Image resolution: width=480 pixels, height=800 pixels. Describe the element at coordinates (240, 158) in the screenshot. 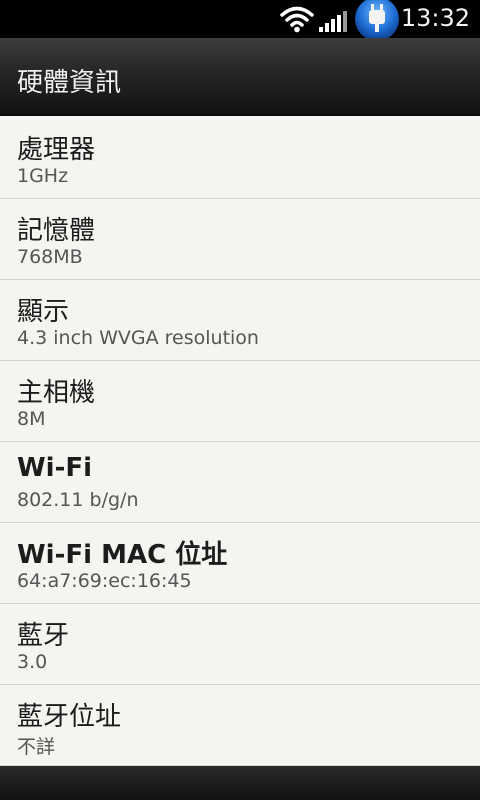

I see `list-item-processor: 處理器 1GHz` at that location.